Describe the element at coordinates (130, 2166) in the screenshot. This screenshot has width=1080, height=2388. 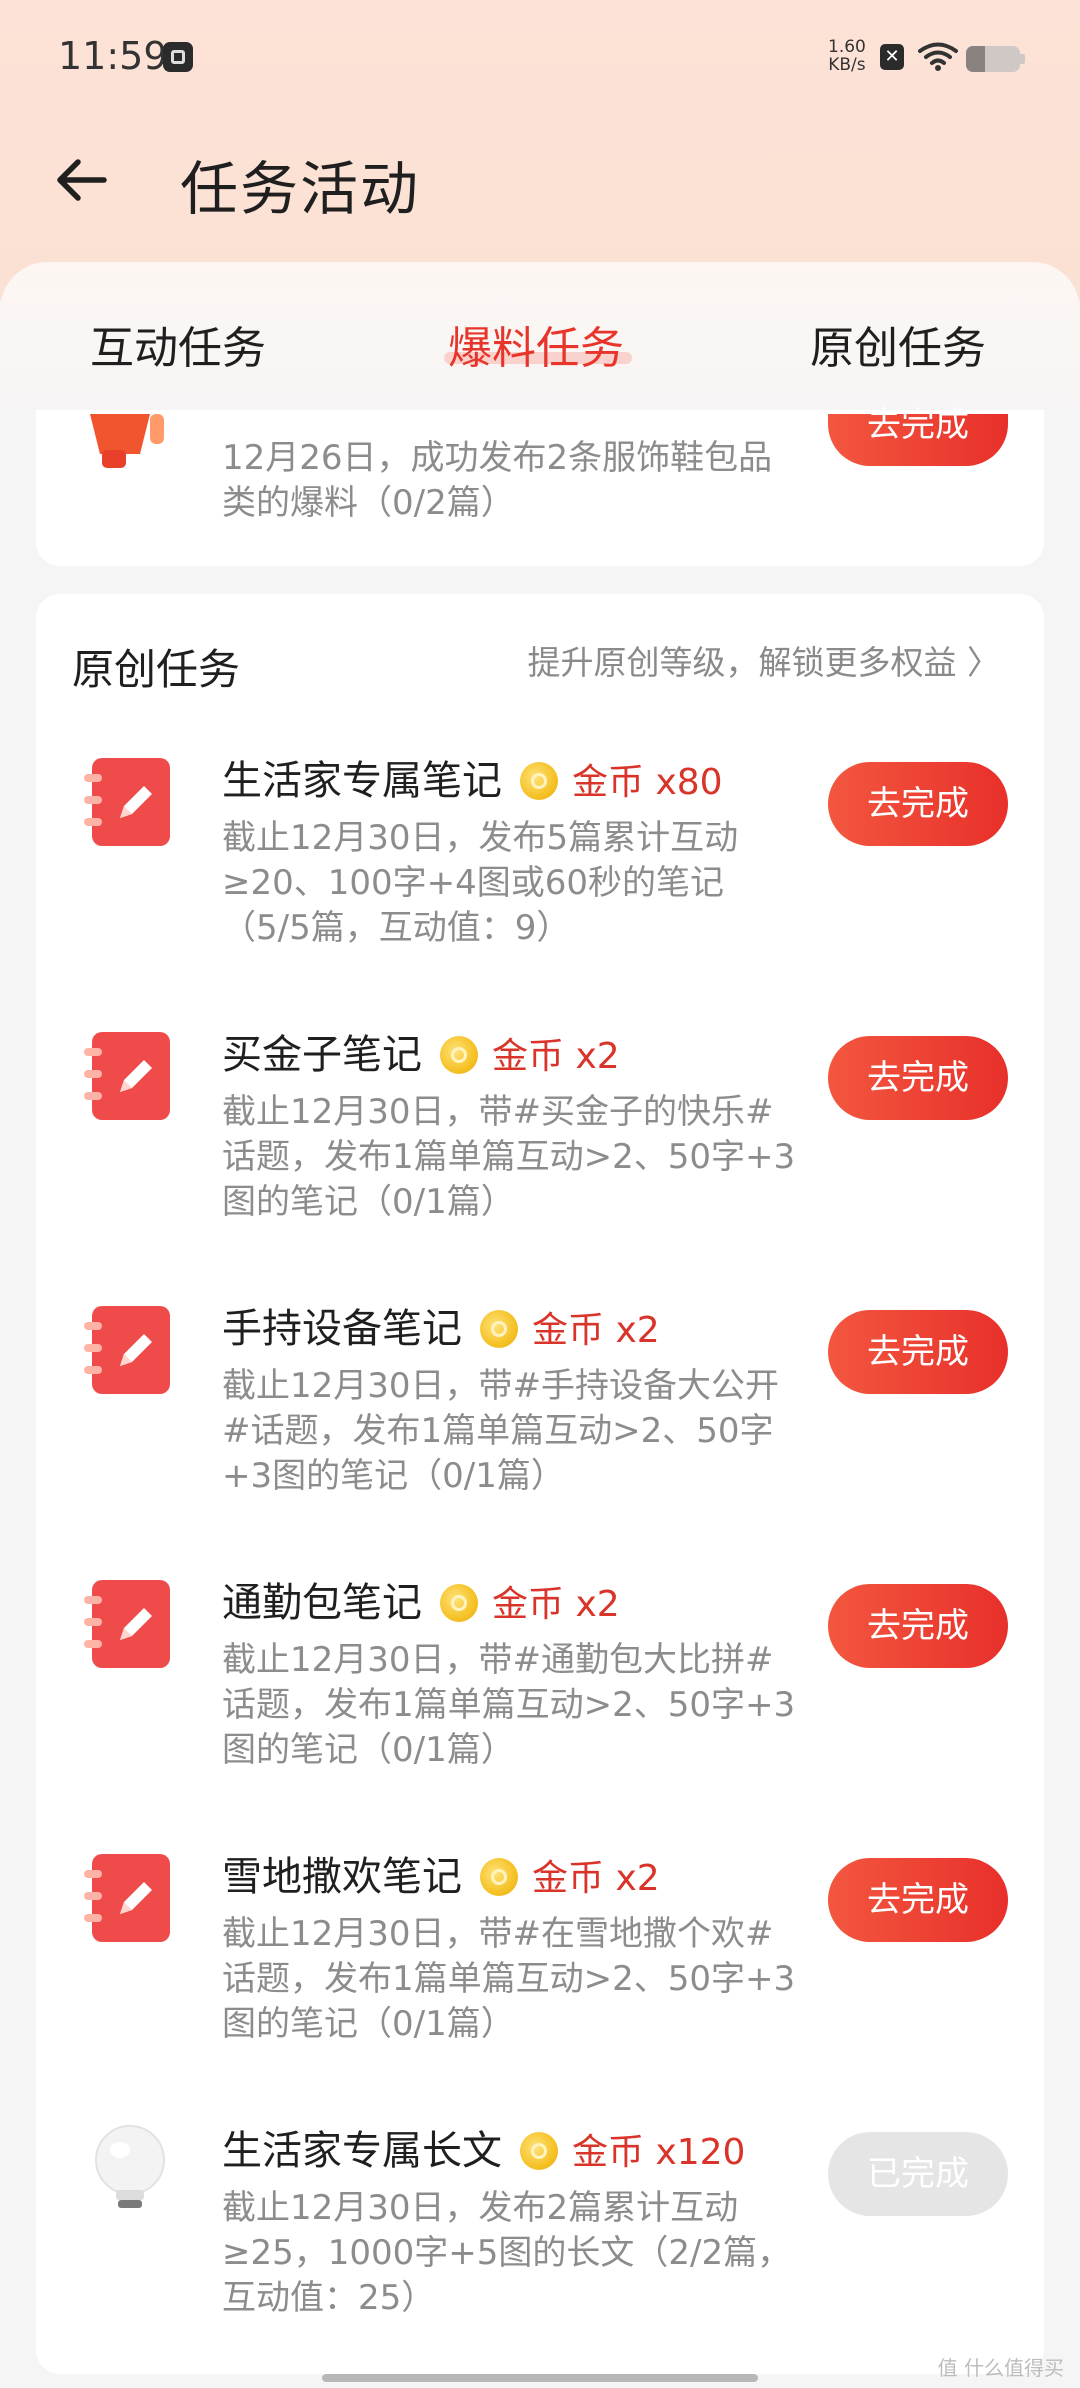
I see `lightbulb-icon` at that location.